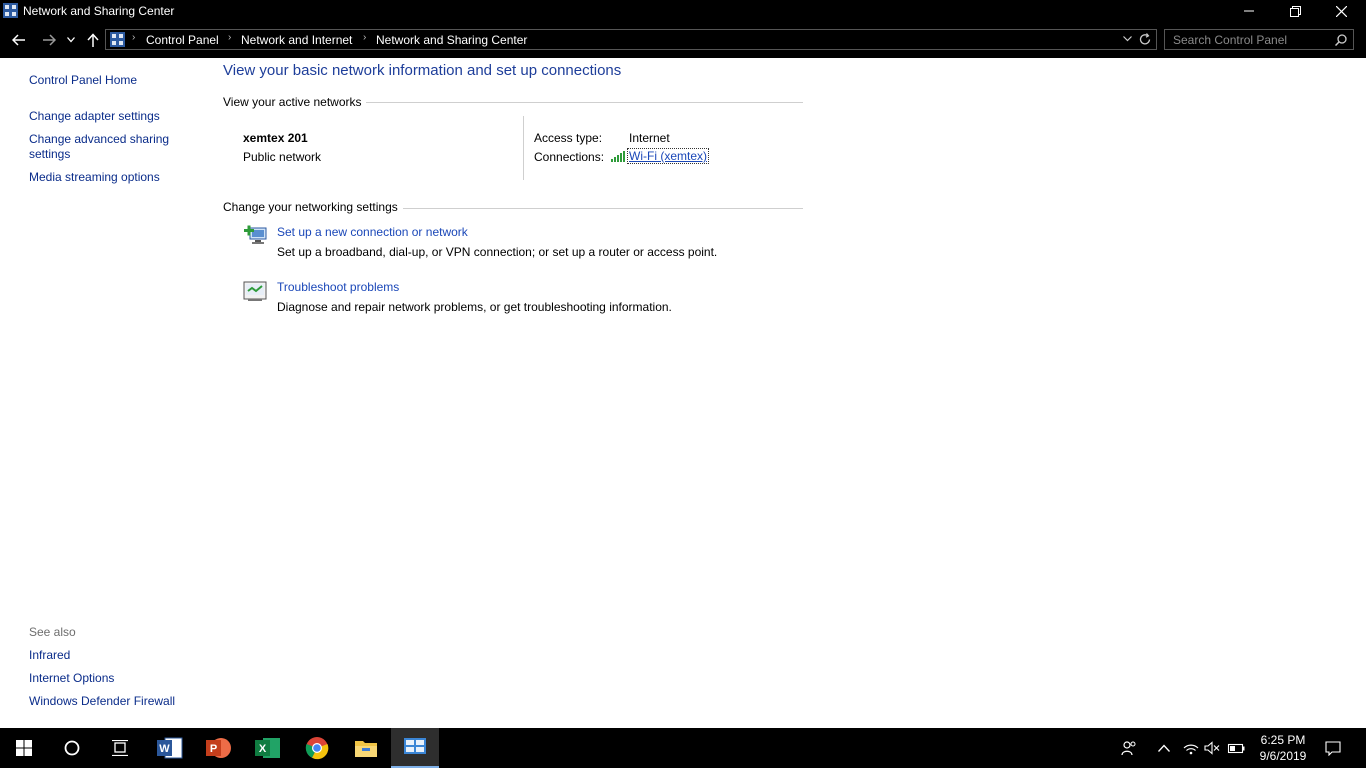 The image size is (1366, 768). I want to click on search-icon, so click(1341, 40).